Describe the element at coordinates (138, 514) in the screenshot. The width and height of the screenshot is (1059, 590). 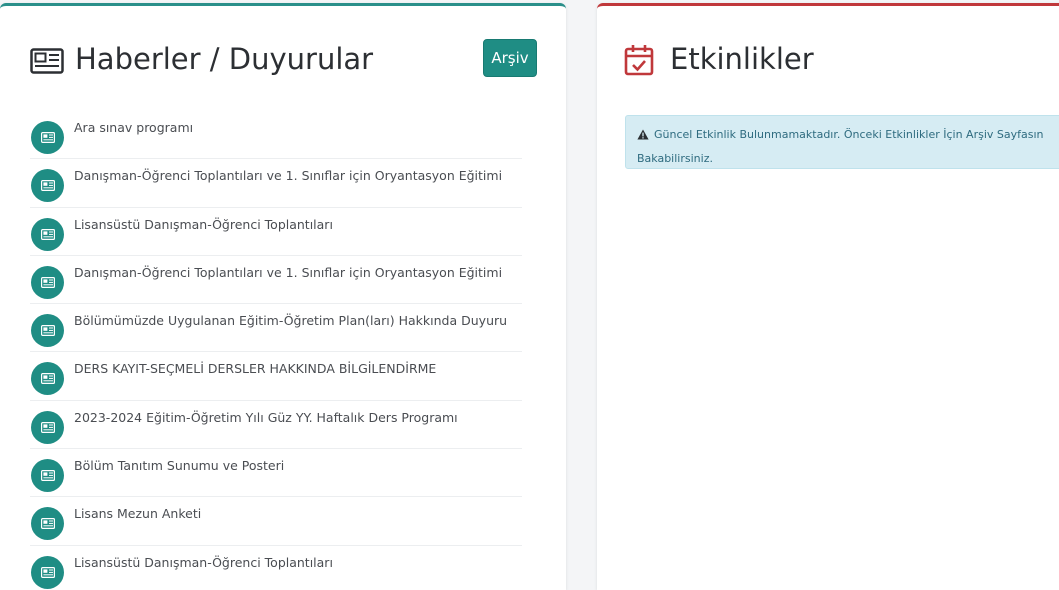
I see `news-item-title: Lisans Mezun Anketi` at that location.